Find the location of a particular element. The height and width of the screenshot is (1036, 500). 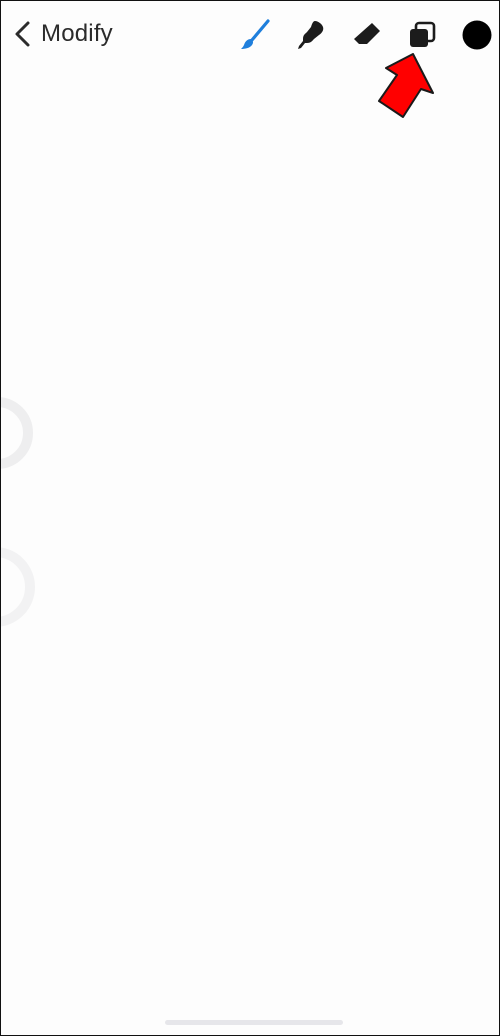

smudge-tool-button is located at coordinates (311, 35).